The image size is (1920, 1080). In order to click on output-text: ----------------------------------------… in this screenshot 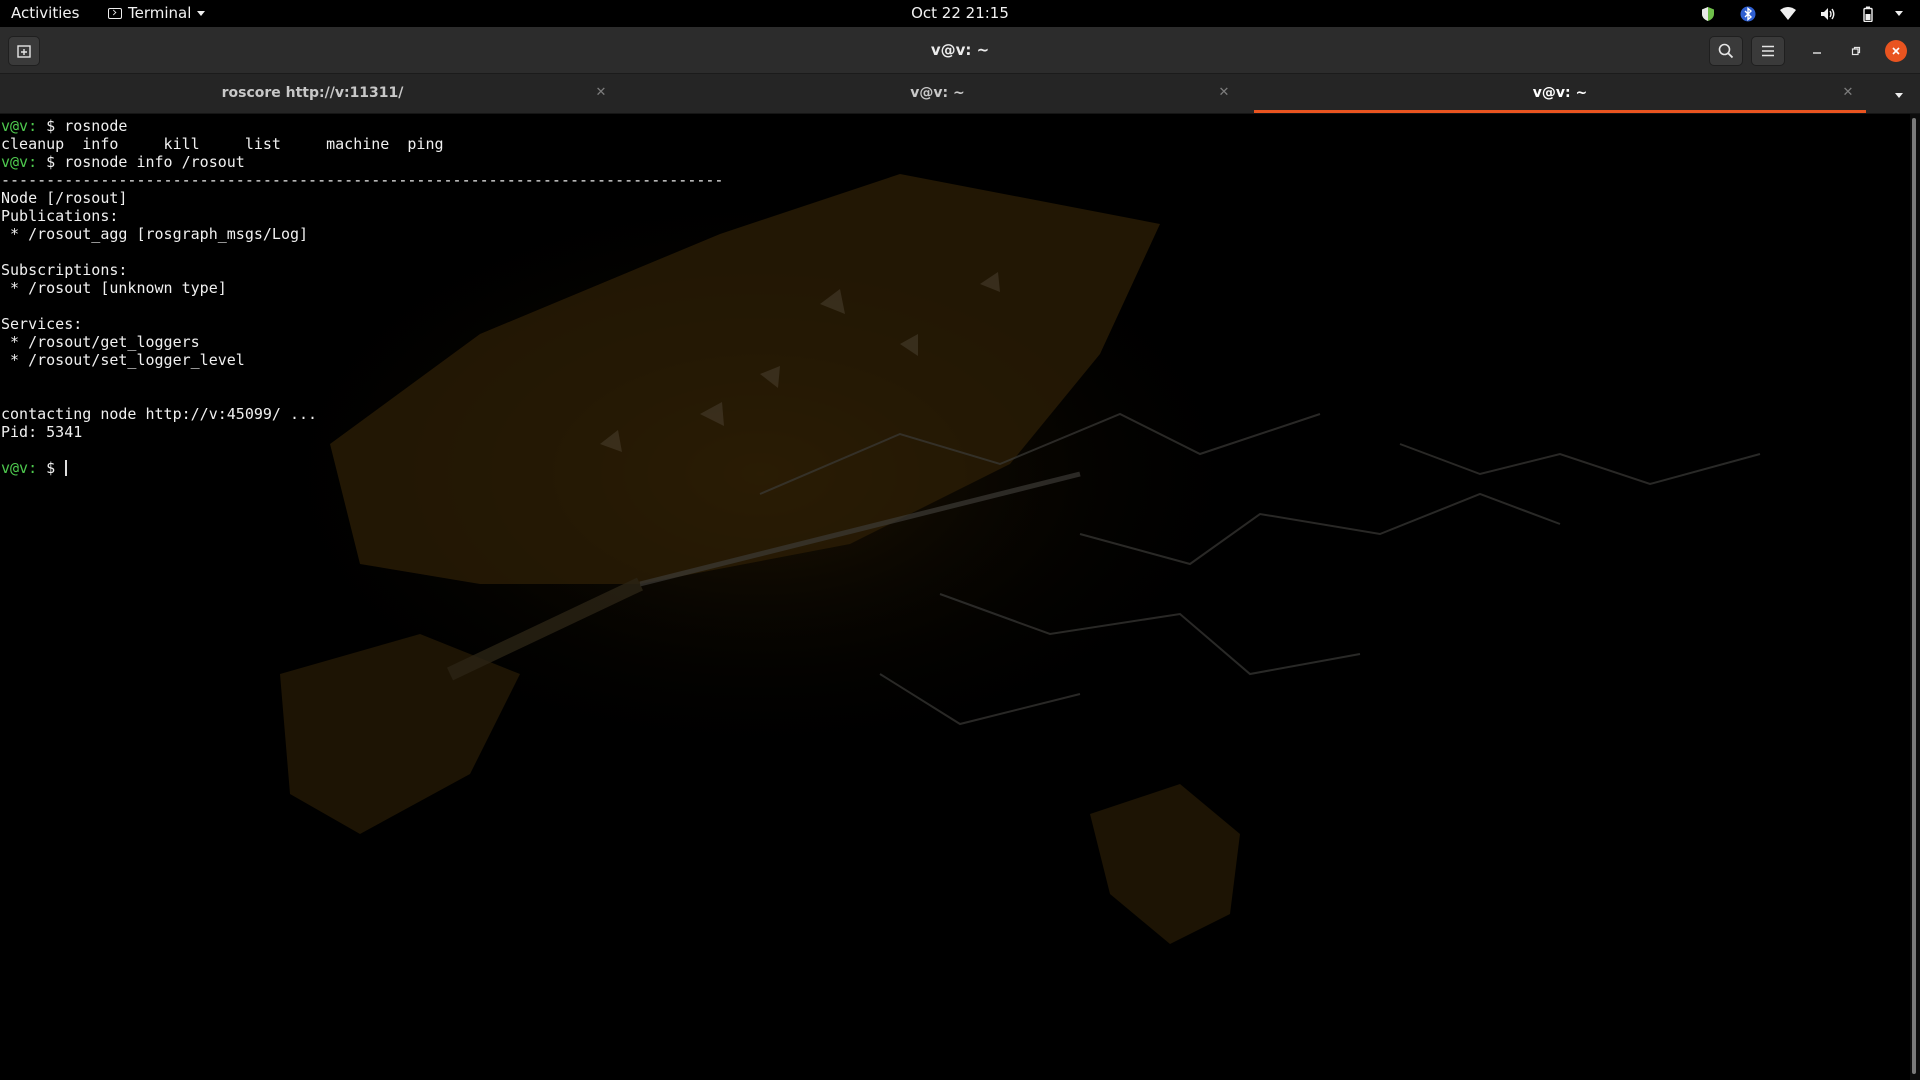, I will do `click(362, 180)`.